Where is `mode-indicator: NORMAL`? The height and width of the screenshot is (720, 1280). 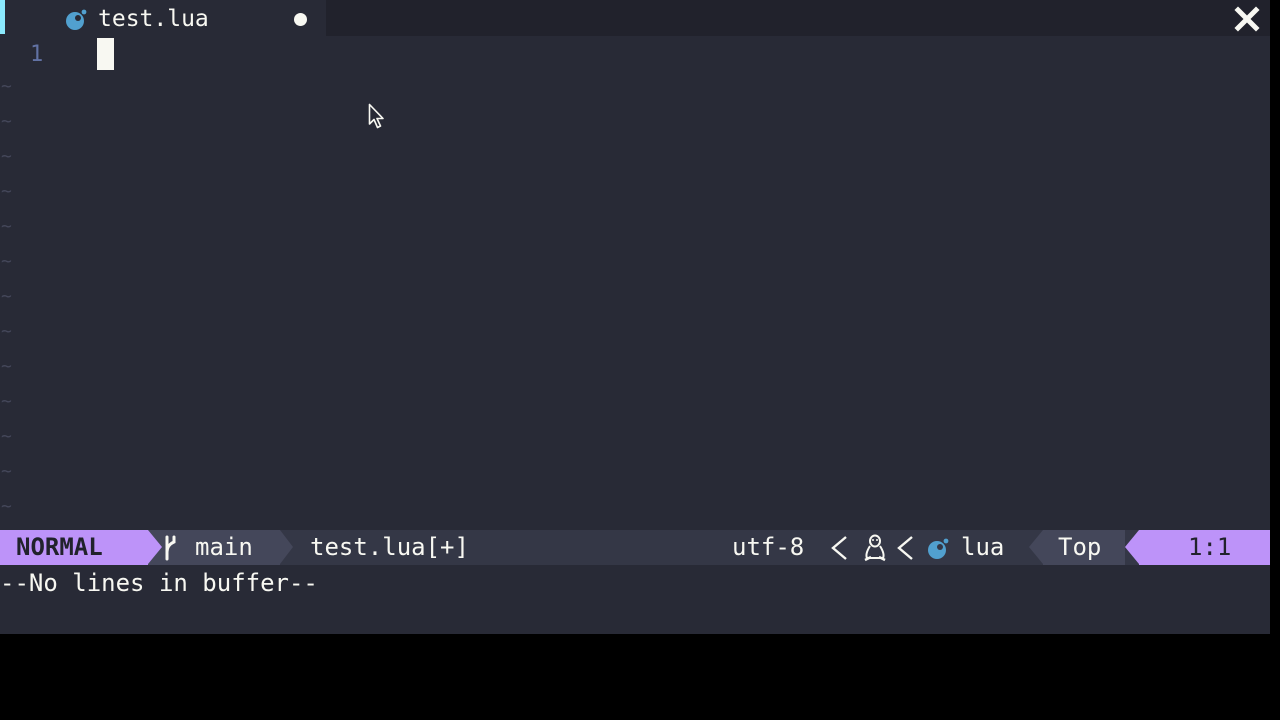
mode-indicator: NORMAL is located at coordinates (59, 547).